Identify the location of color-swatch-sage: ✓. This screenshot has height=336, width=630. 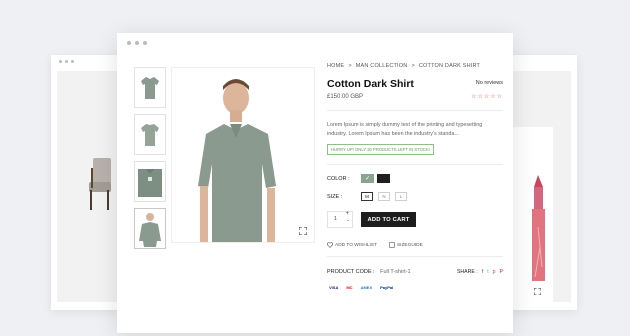
(367, 178).